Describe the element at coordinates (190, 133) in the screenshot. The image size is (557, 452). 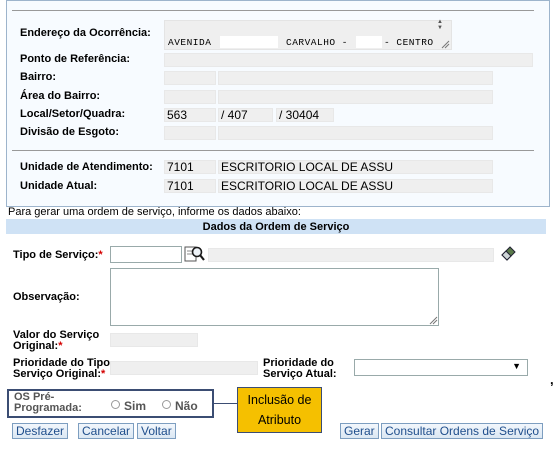
I see `sewage-division-code-field` at that location.